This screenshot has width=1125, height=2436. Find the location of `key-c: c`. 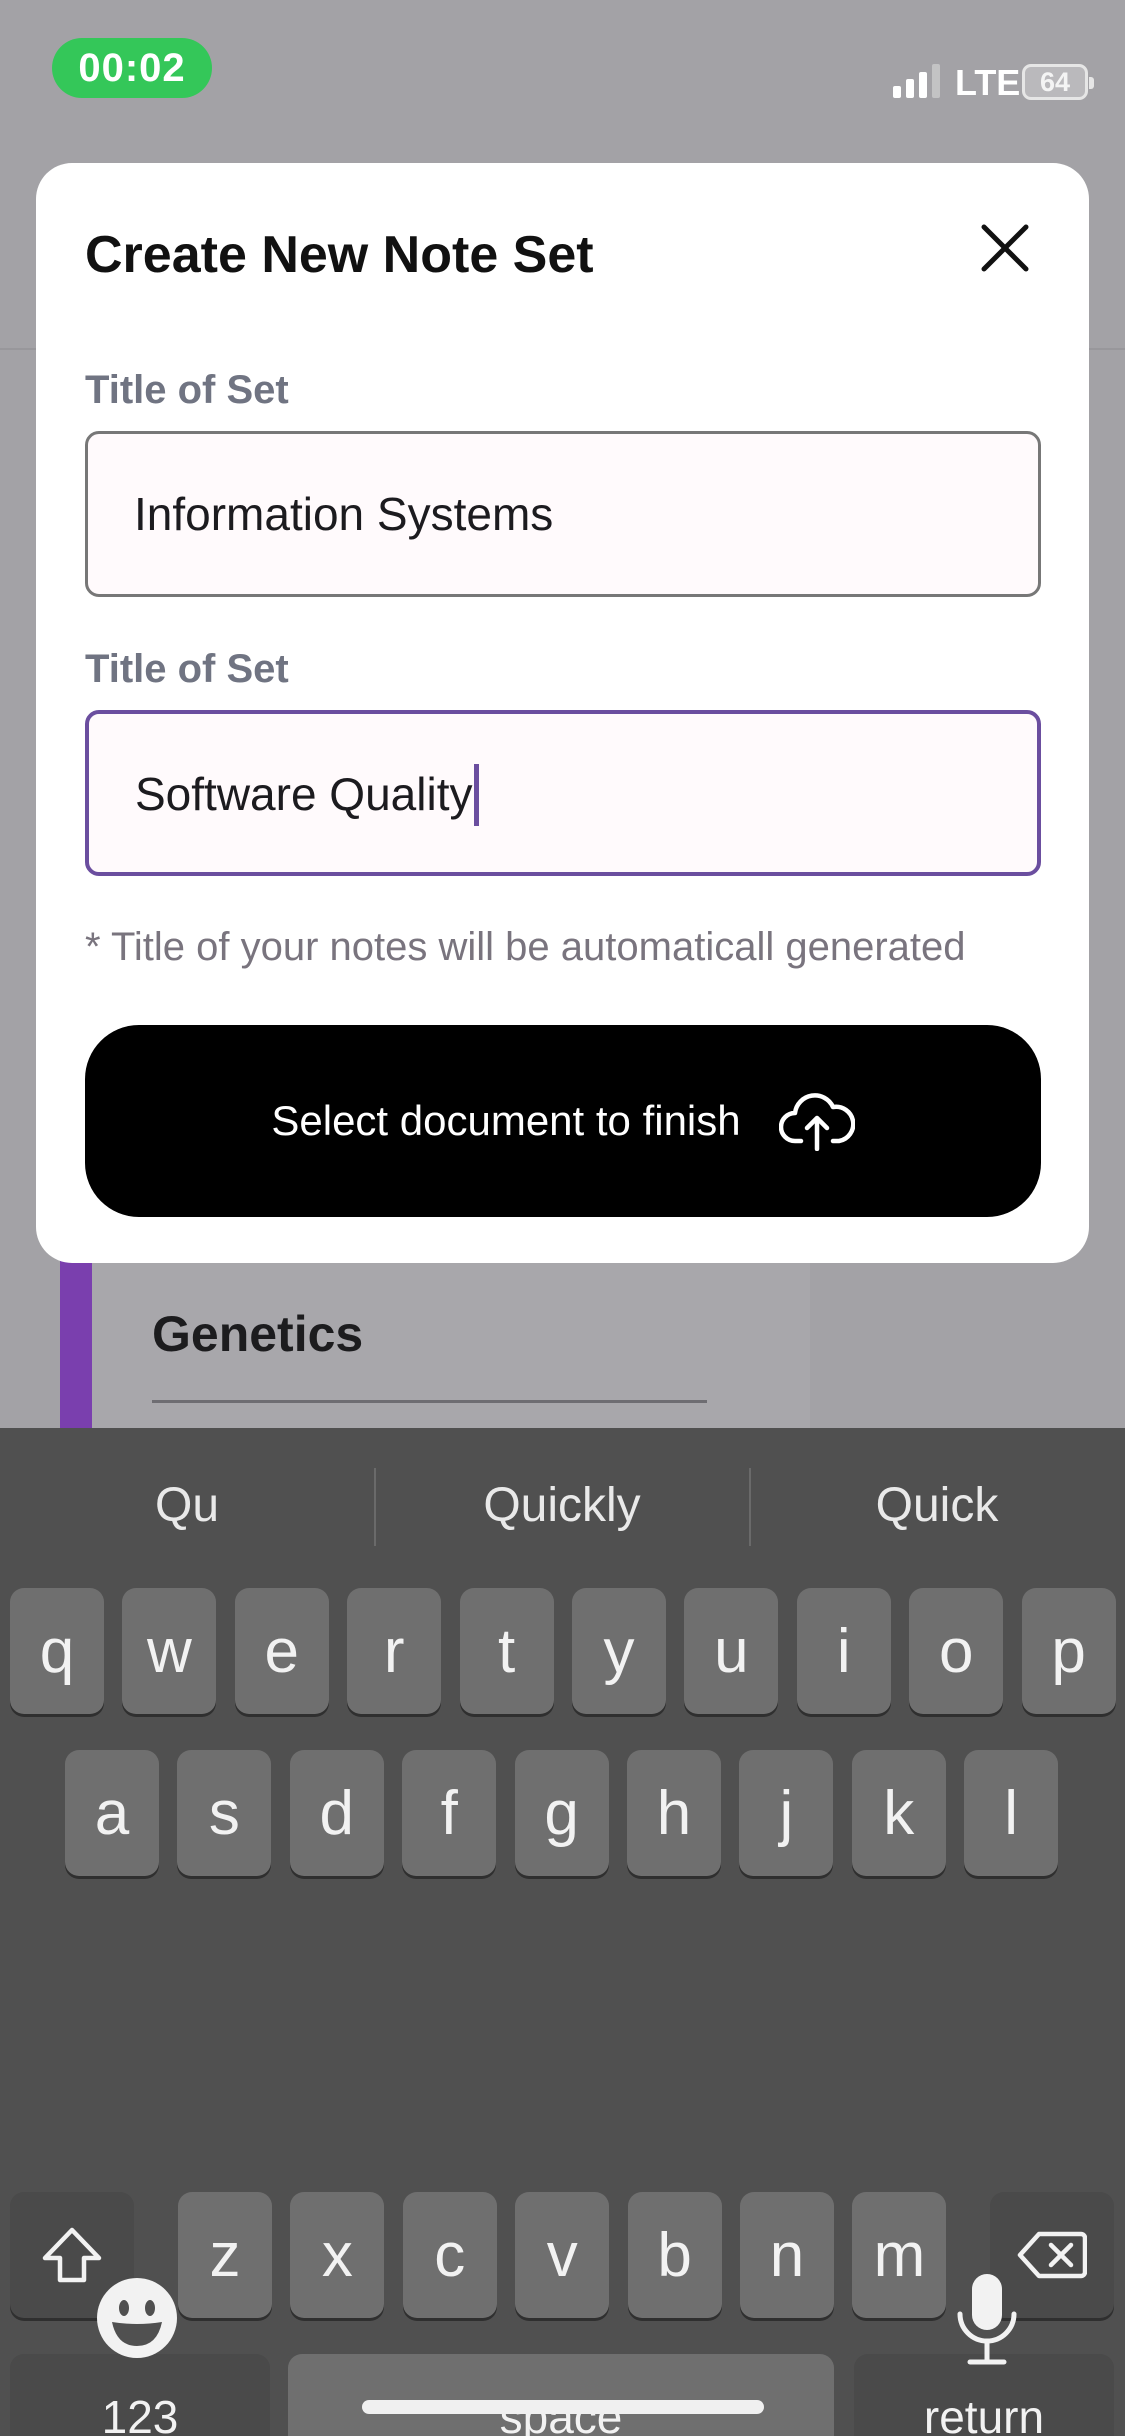

key-c: c is located at coordinates (449, 2255).